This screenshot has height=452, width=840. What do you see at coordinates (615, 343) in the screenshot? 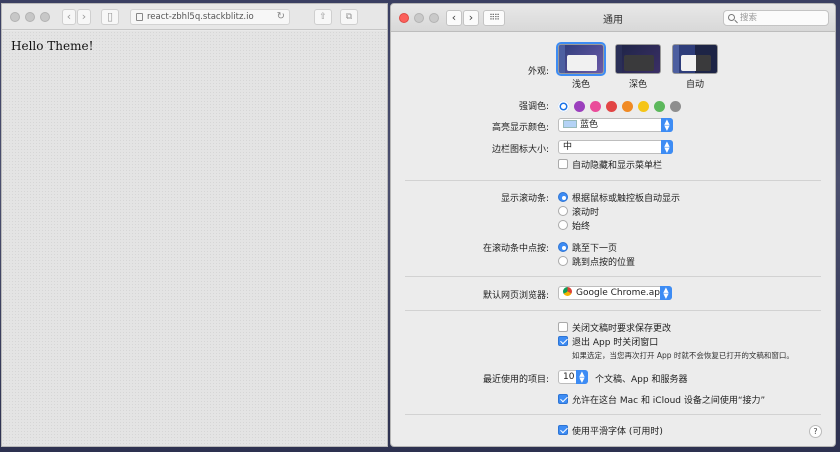
I see `close-windows-label: 退出 App 时关闭窗口` at bounding box center [615, 343].